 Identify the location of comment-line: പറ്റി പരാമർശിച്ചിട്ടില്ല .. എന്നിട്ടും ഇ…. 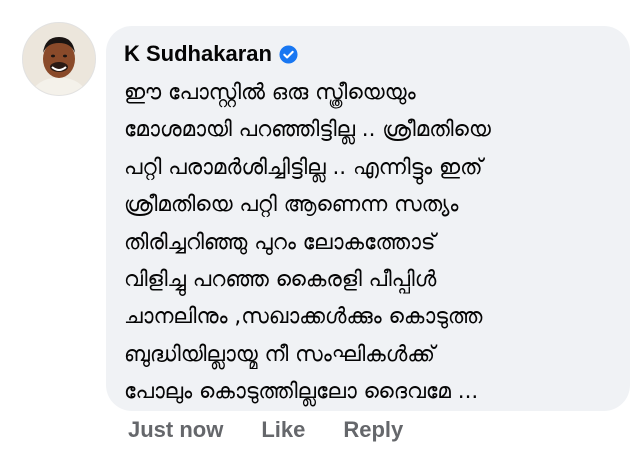
(303, 167).